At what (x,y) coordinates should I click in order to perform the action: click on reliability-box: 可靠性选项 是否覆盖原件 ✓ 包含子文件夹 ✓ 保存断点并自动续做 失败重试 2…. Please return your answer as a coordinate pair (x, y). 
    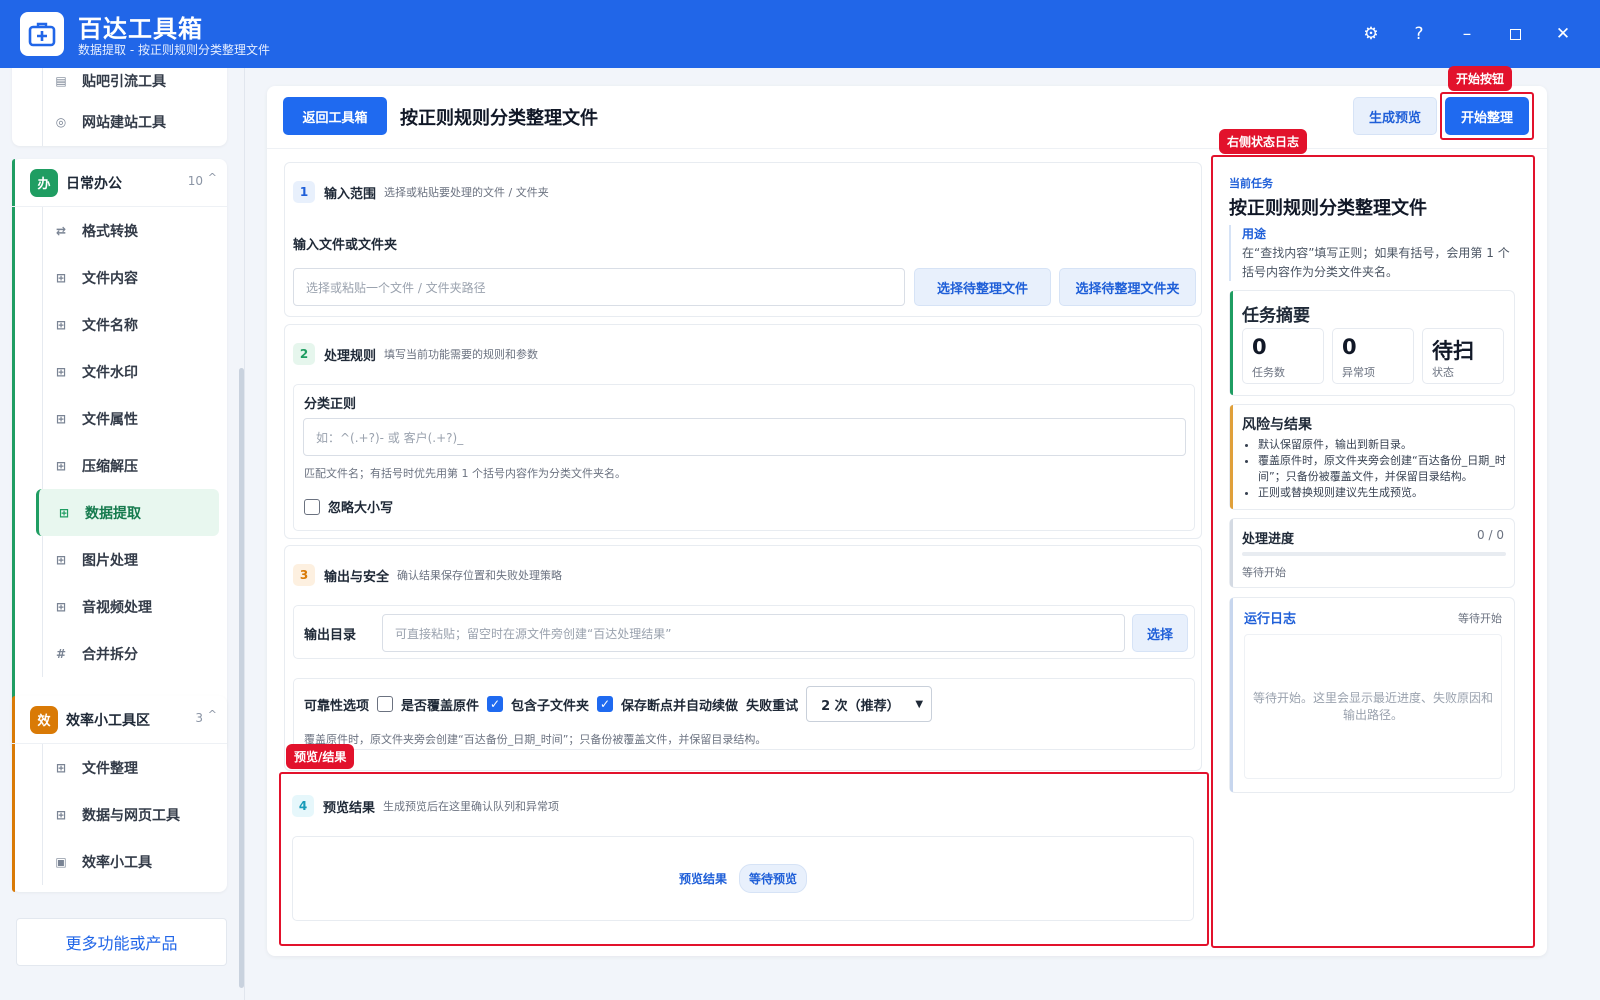
    Looking at the image, I should click on (744, 714).